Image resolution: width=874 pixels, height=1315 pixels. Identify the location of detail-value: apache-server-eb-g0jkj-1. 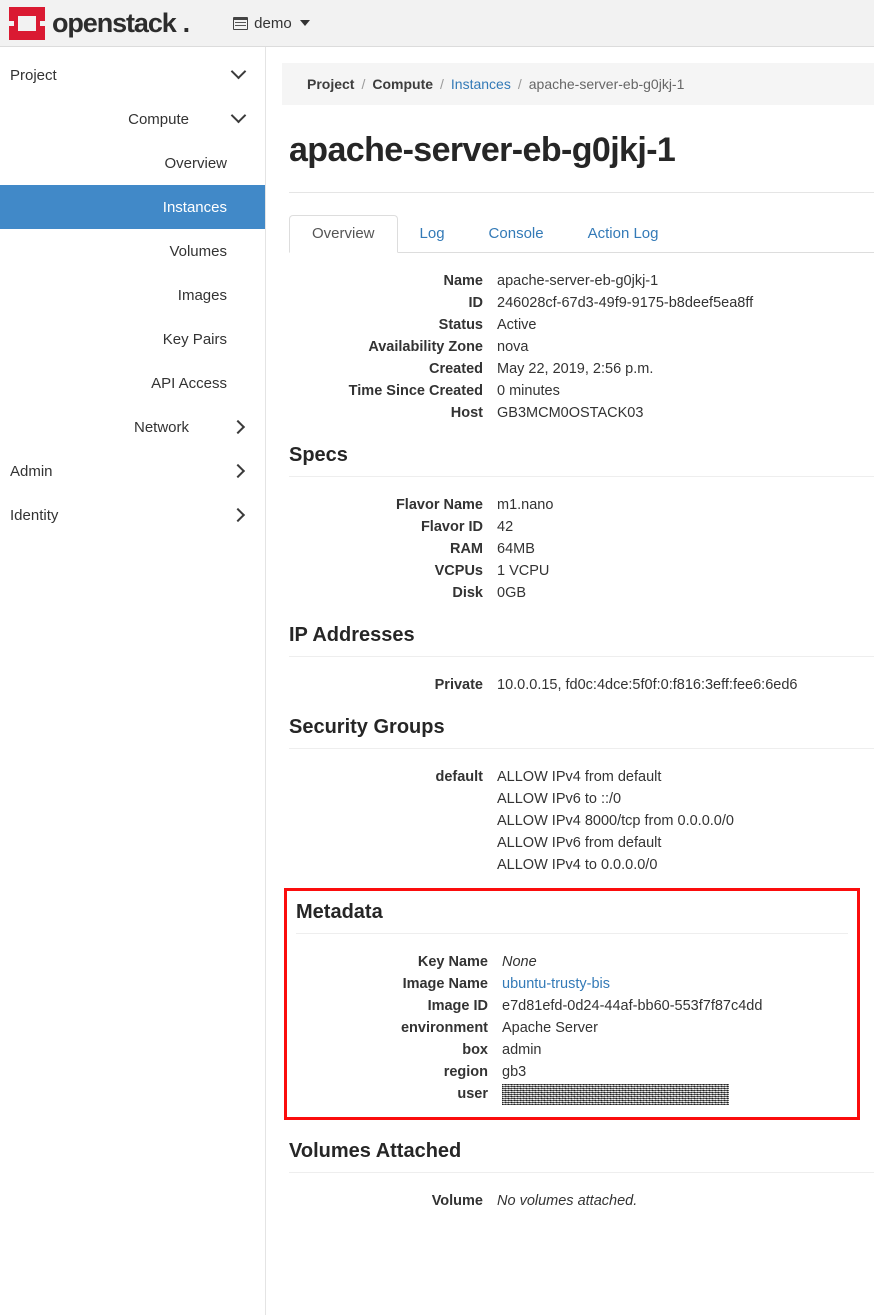
(578, 281).